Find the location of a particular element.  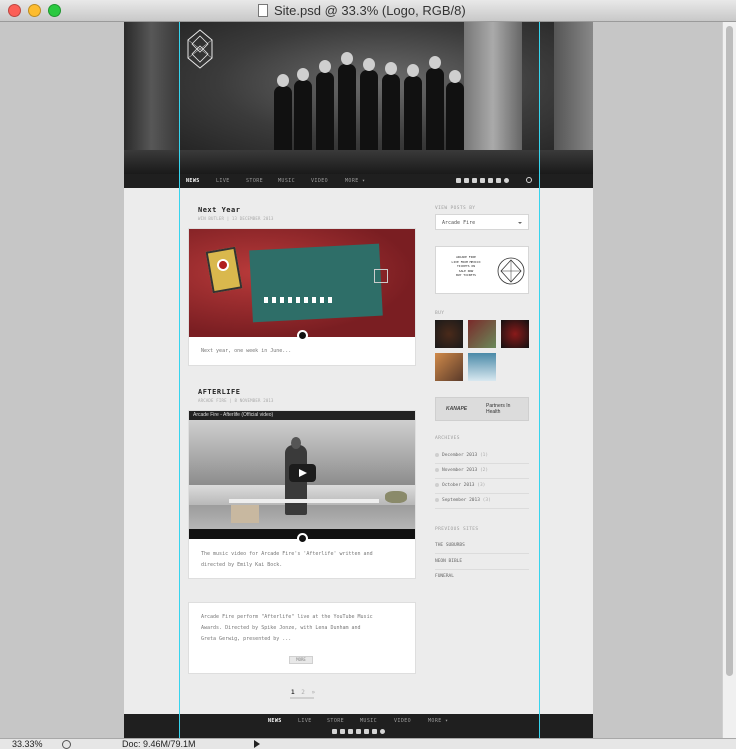

window-titlebar: Site.psd @ 33.3% (Logo, RGB/8) is located at coordinates (368, 11).